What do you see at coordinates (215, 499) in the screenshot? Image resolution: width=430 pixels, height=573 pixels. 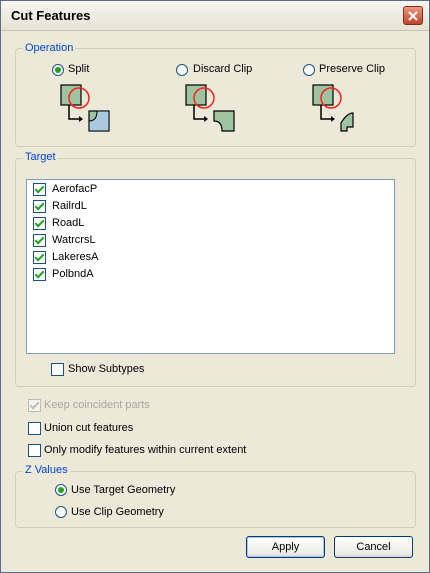 I see `zvalues-group` at bounding box center [215, 499].